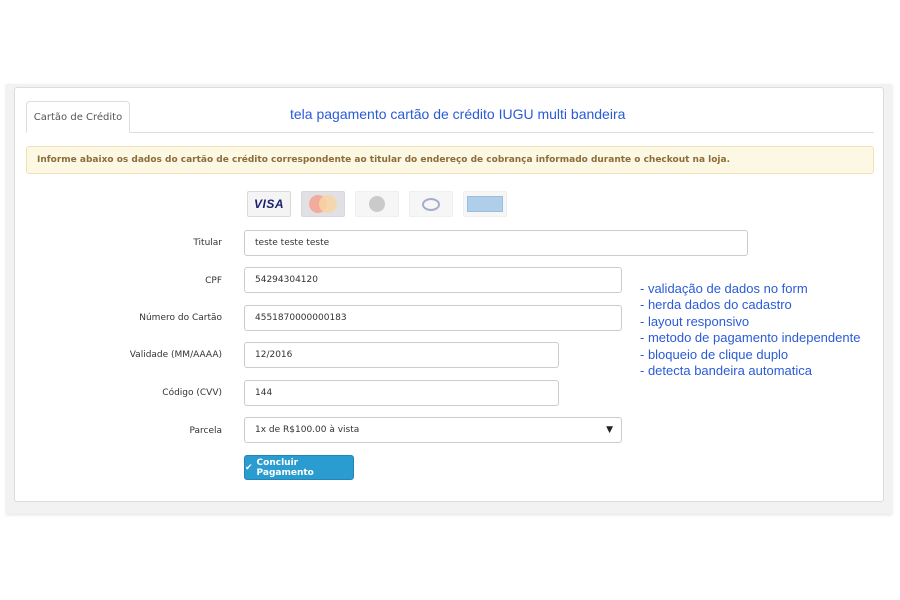 This screenshot has width=900, height=600. I want to click on check-icon: ✔, so click(249, 467).